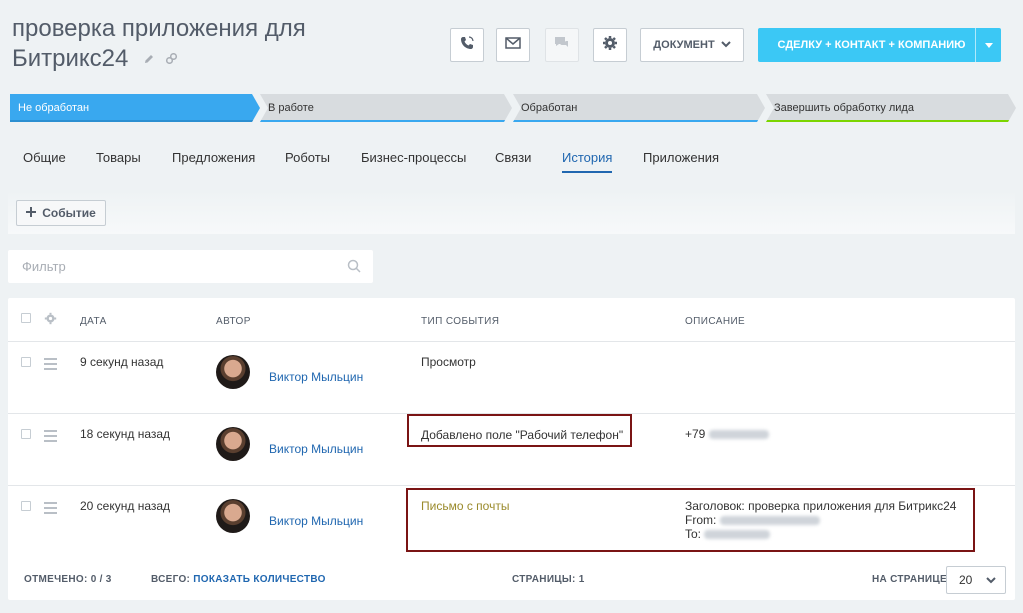  What do you see at coordinates (976, 580) in the screenshot?
I see `per-page-select: 20` at bounding box center [976, 580].